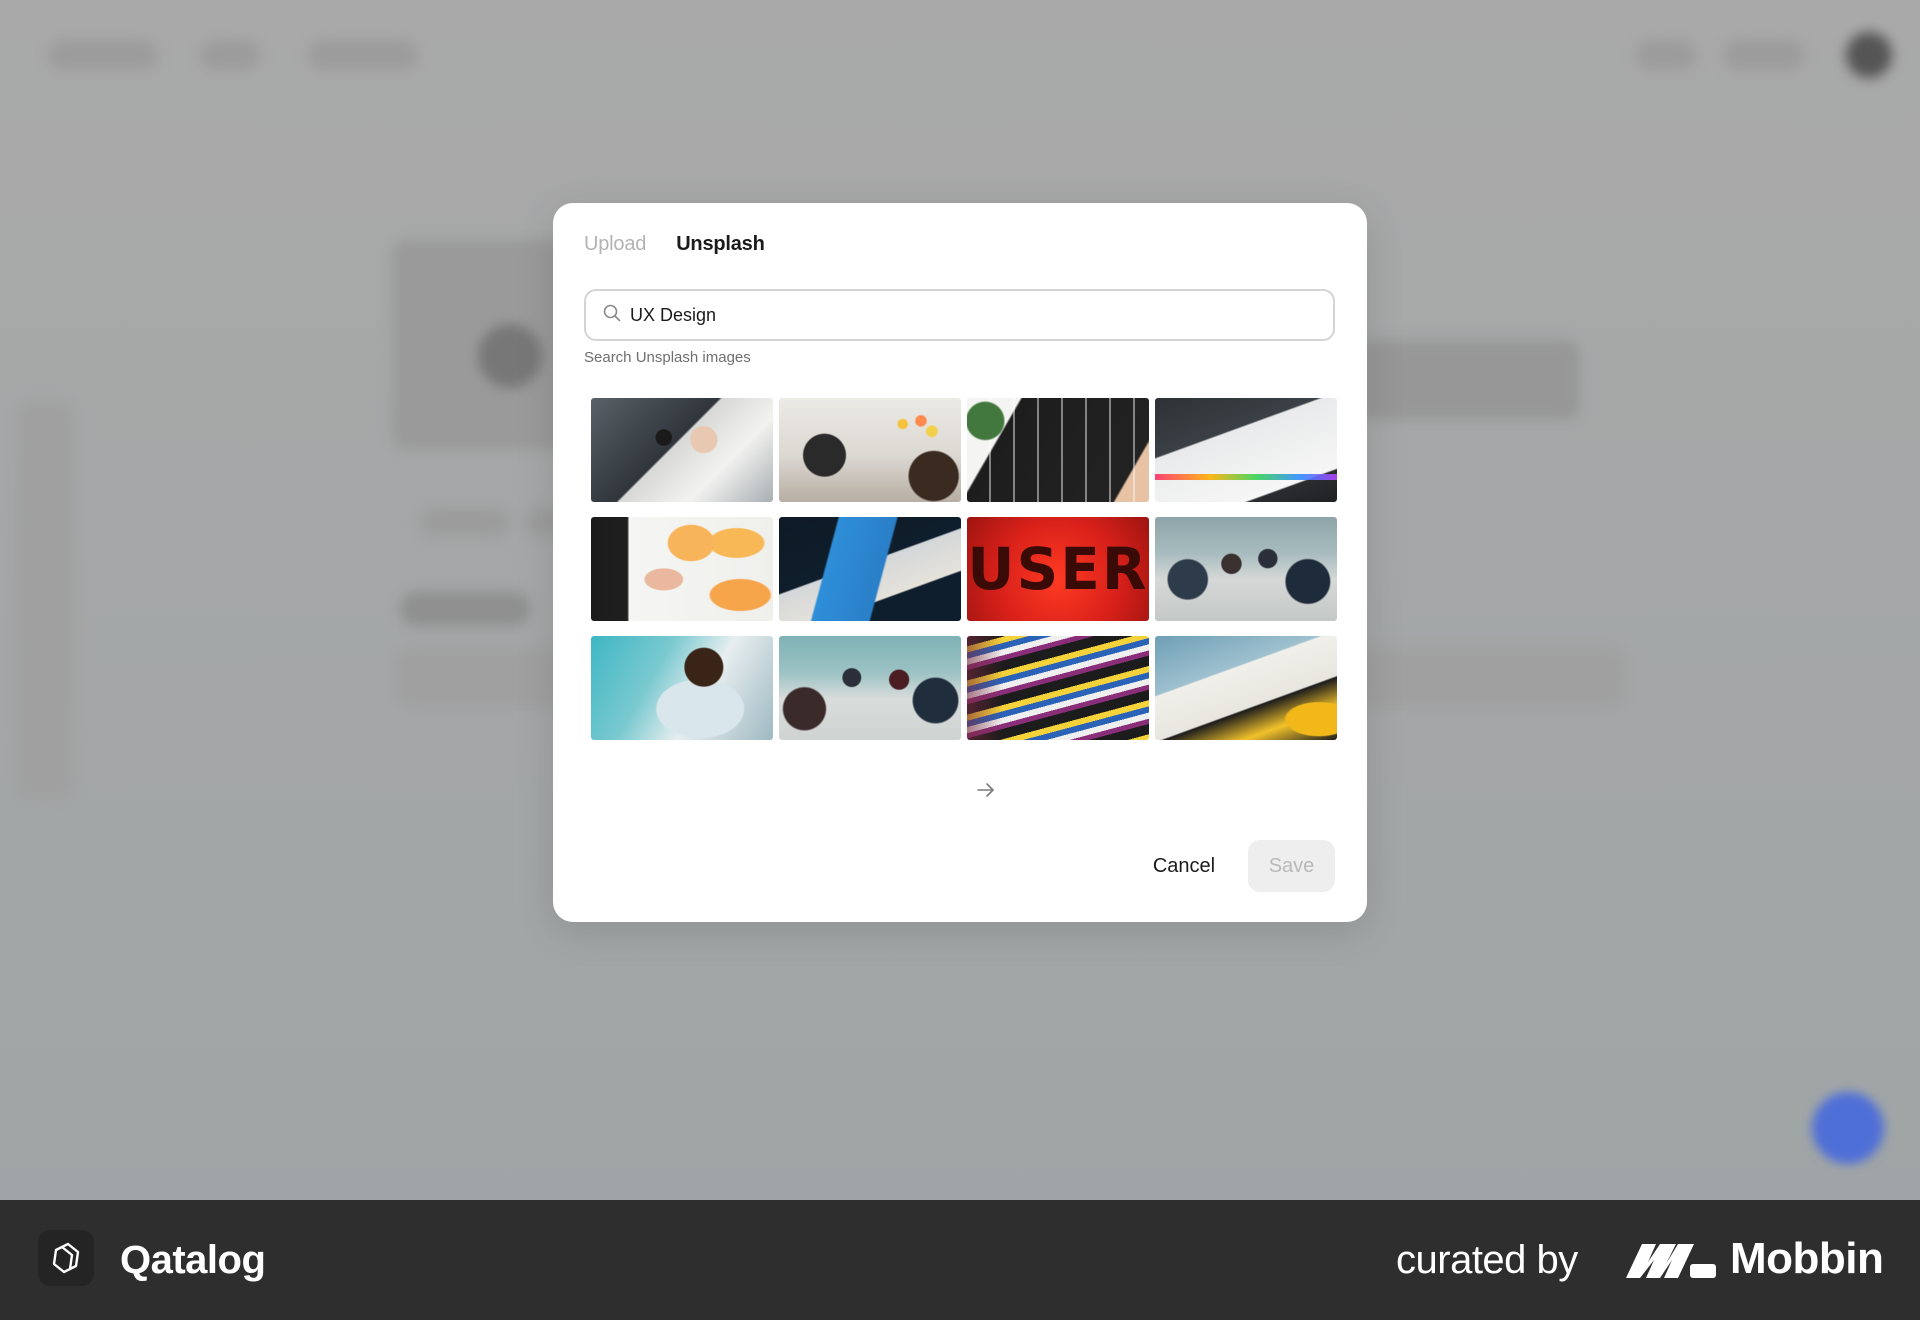 This screenshot has height=1320, width=1920. I want to click on source-tabs: Upload Unsplash, so click(674, 244).